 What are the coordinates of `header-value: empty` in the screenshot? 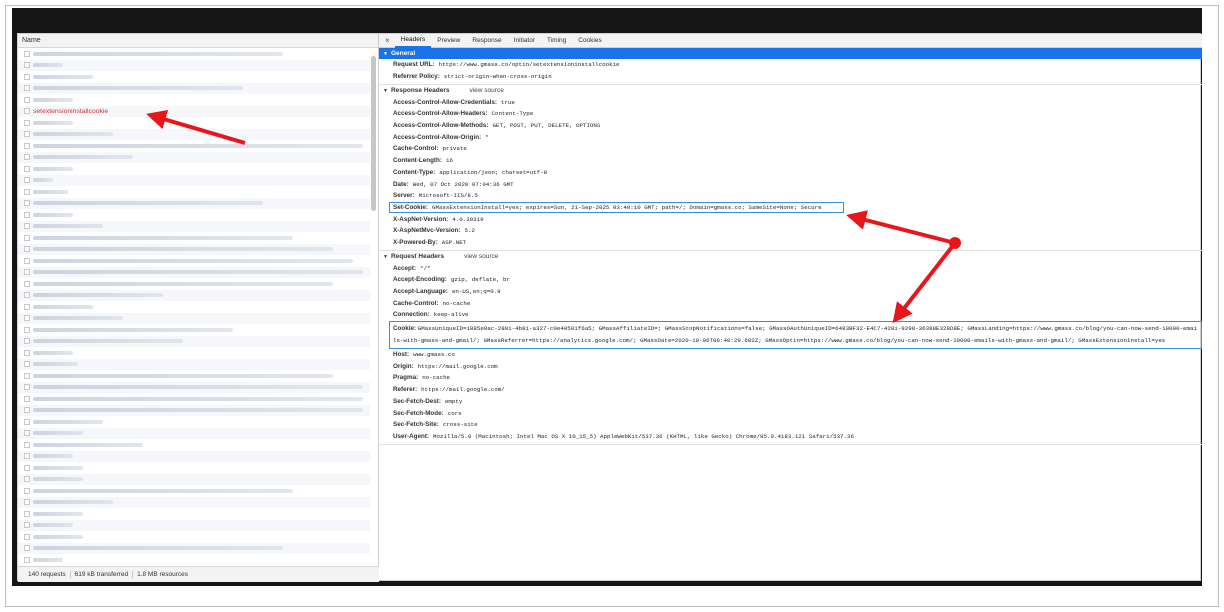 It's located at (453, 401).